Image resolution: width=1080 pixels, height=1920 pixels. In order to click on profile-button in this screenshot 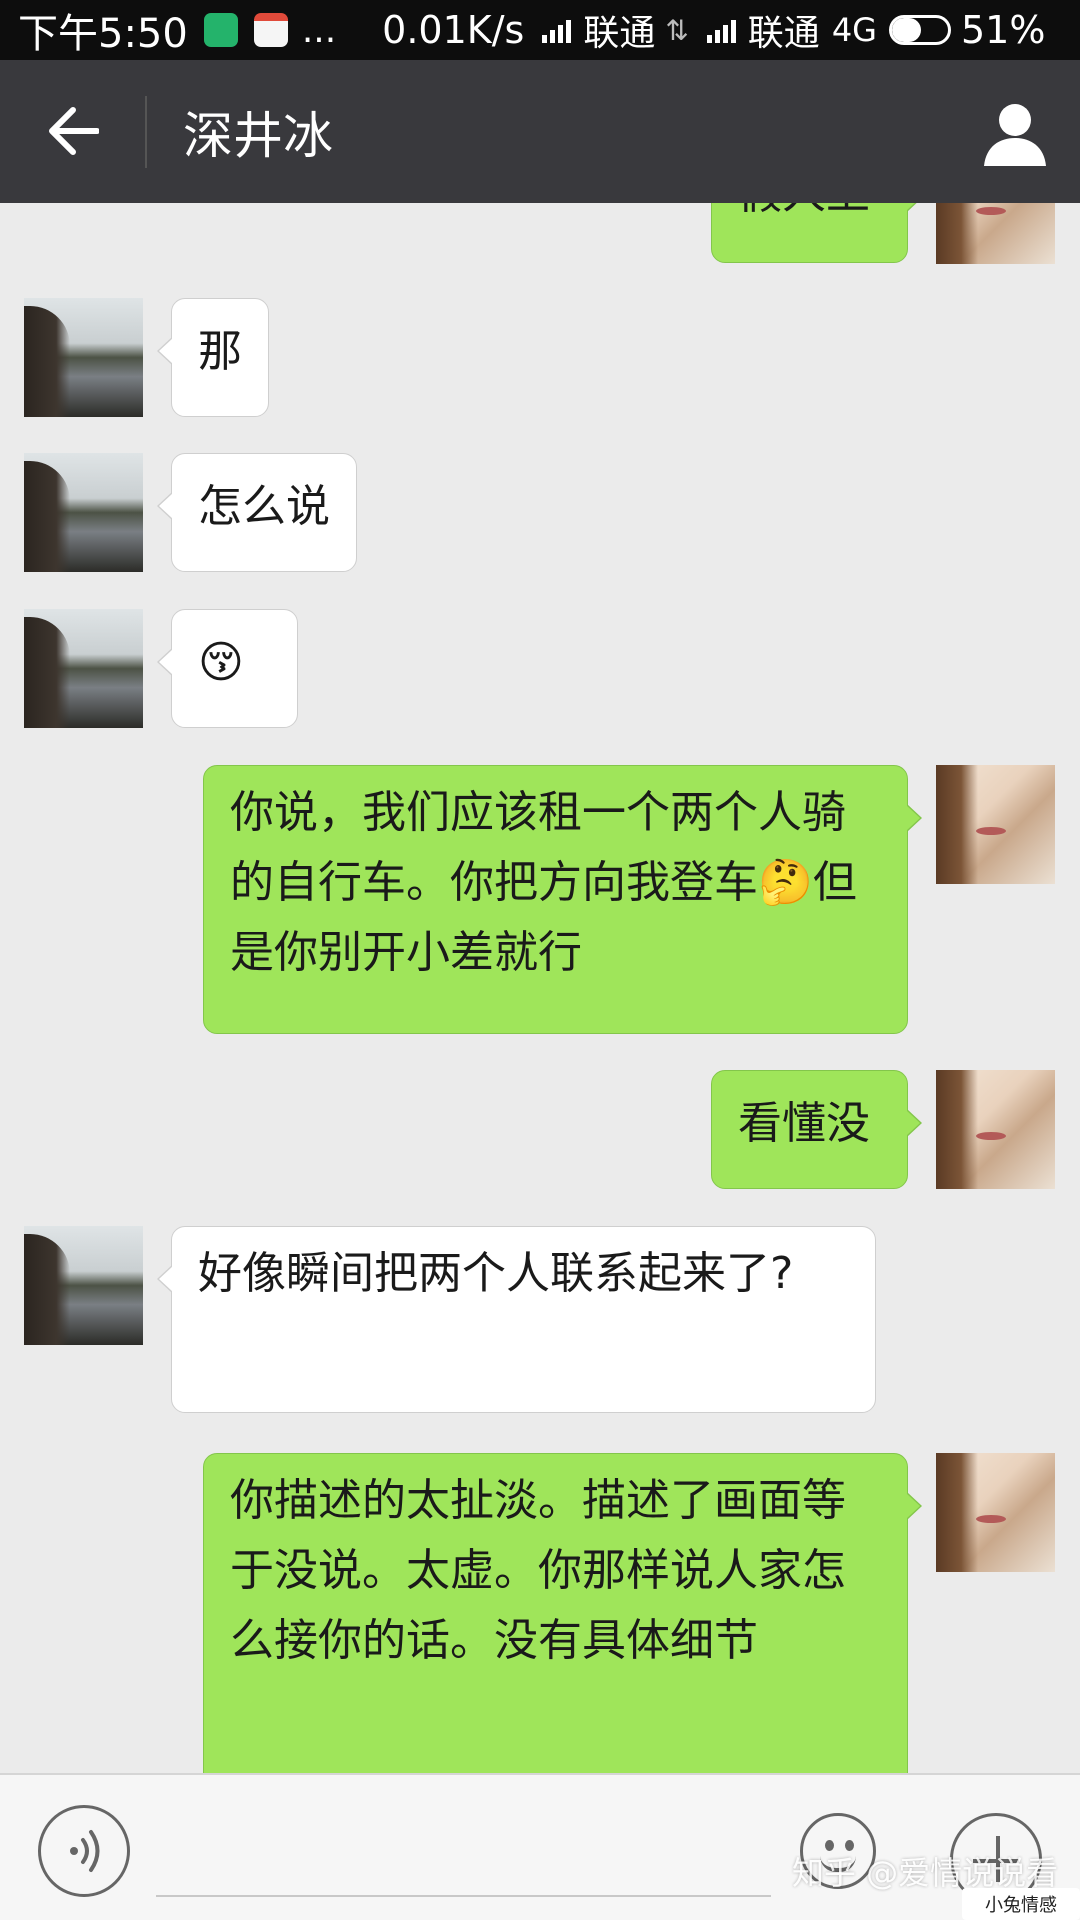, I will do `click(1015, 133)`.